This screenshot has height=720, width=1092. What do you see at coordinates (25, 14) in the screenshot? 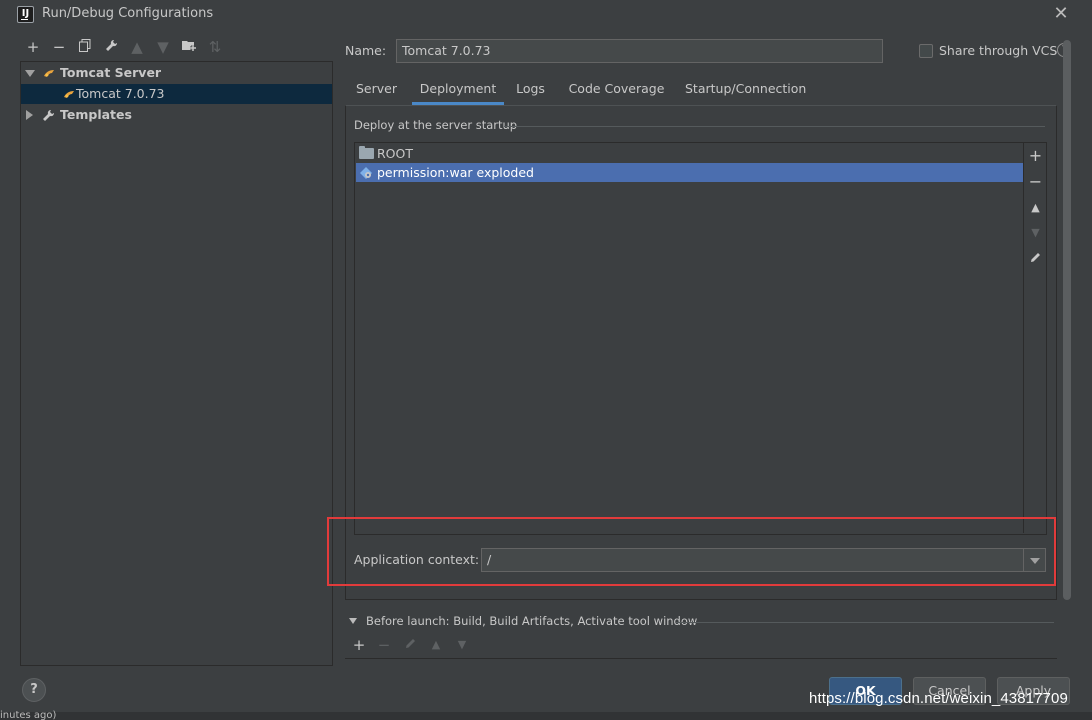
I see `intellij-app-icon: IJ` at bounding box center [25, 14].